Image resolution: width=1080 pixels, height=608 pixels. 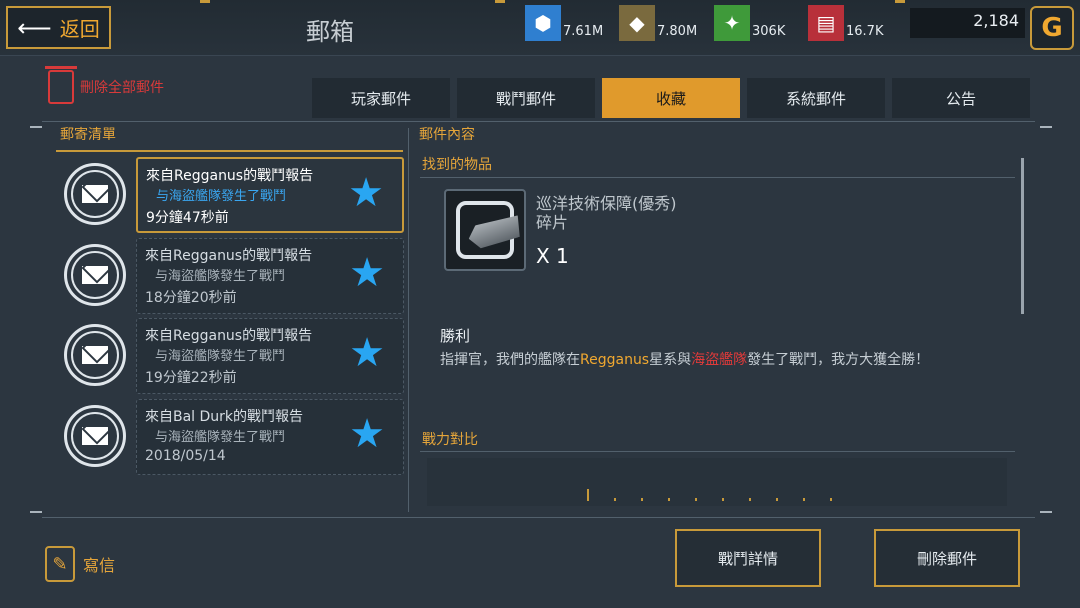 I want to click on mail-time: 2018/05/14, so click(x=185, y=456).